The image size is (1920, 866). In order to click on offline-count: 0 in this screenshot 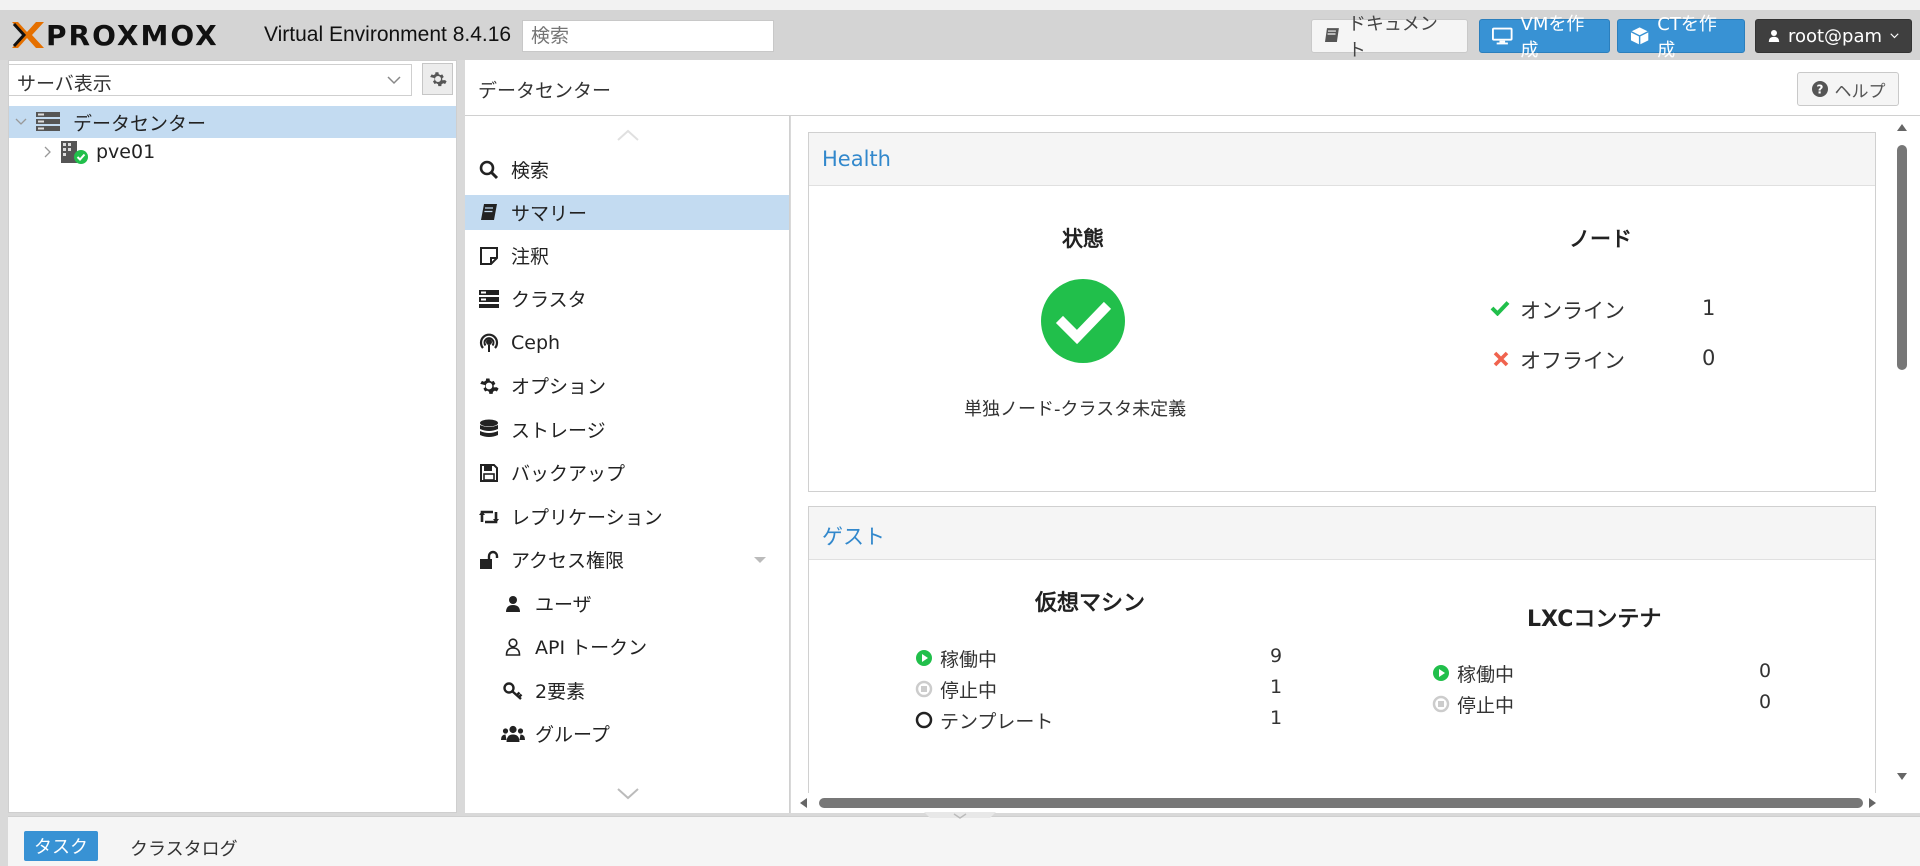, I will do `click(1709, 358)`.